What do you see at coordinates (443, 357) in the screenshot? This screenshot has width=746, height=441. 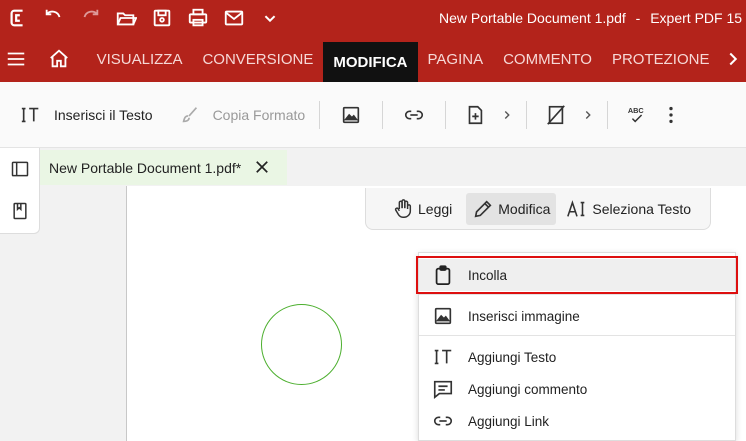 I see `text-cursor-icon` at bounding box center [443, 357].